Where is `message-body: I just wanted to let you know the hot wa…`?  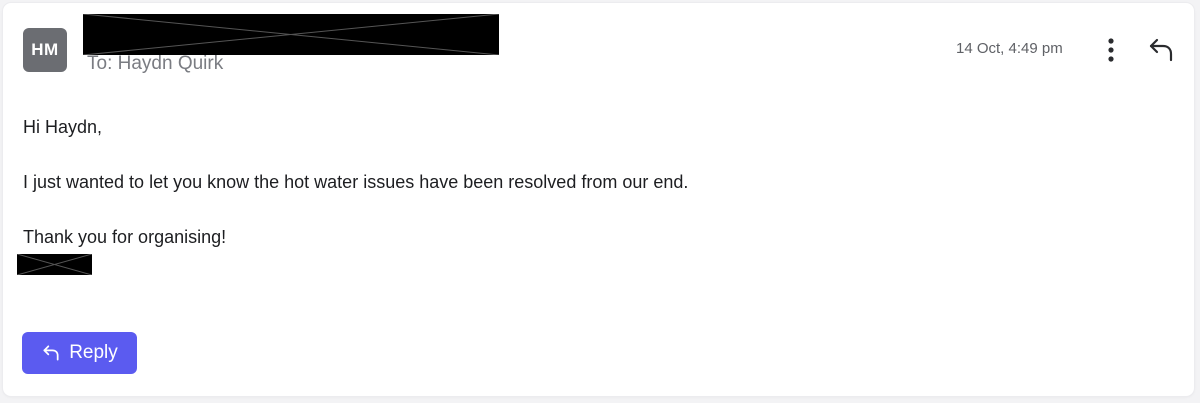
message-body: I just wanted to let you know the hot wa… is located at coordinates (356, 182).